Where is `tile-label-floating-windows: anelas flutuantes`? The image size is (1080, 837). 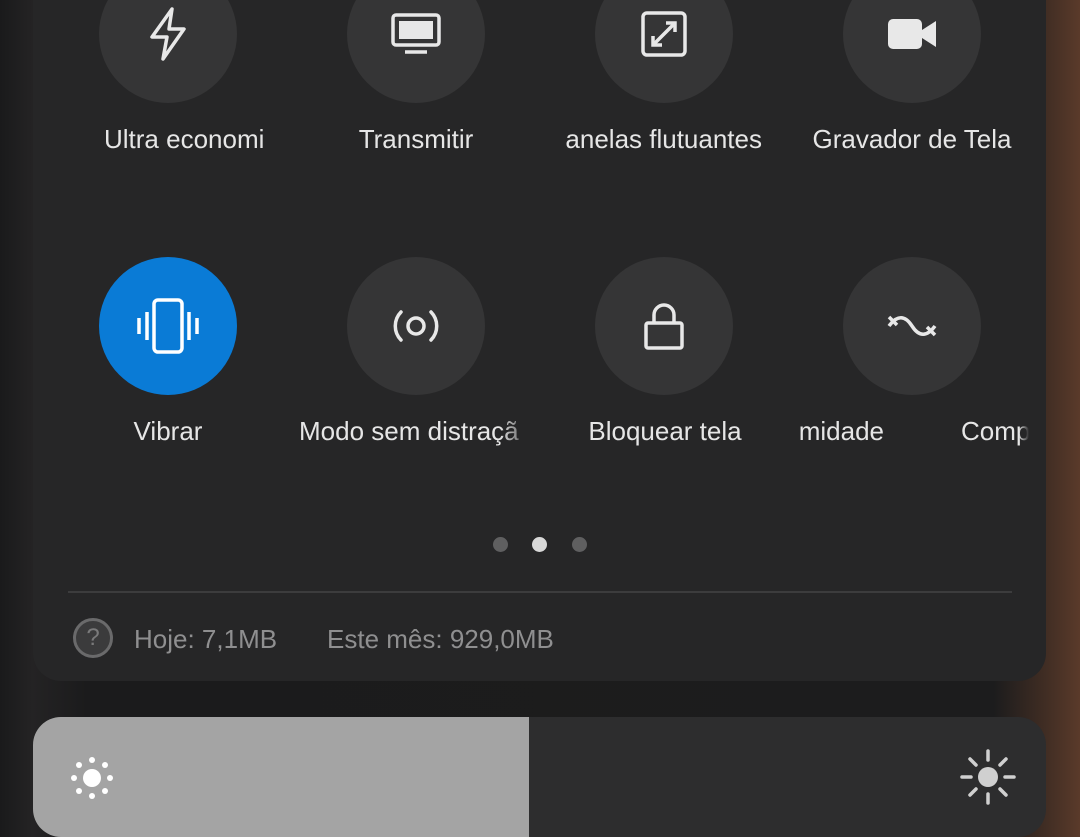
tile-label-floating-windows: anelas flutuantes is located at coordinates (663, 139).